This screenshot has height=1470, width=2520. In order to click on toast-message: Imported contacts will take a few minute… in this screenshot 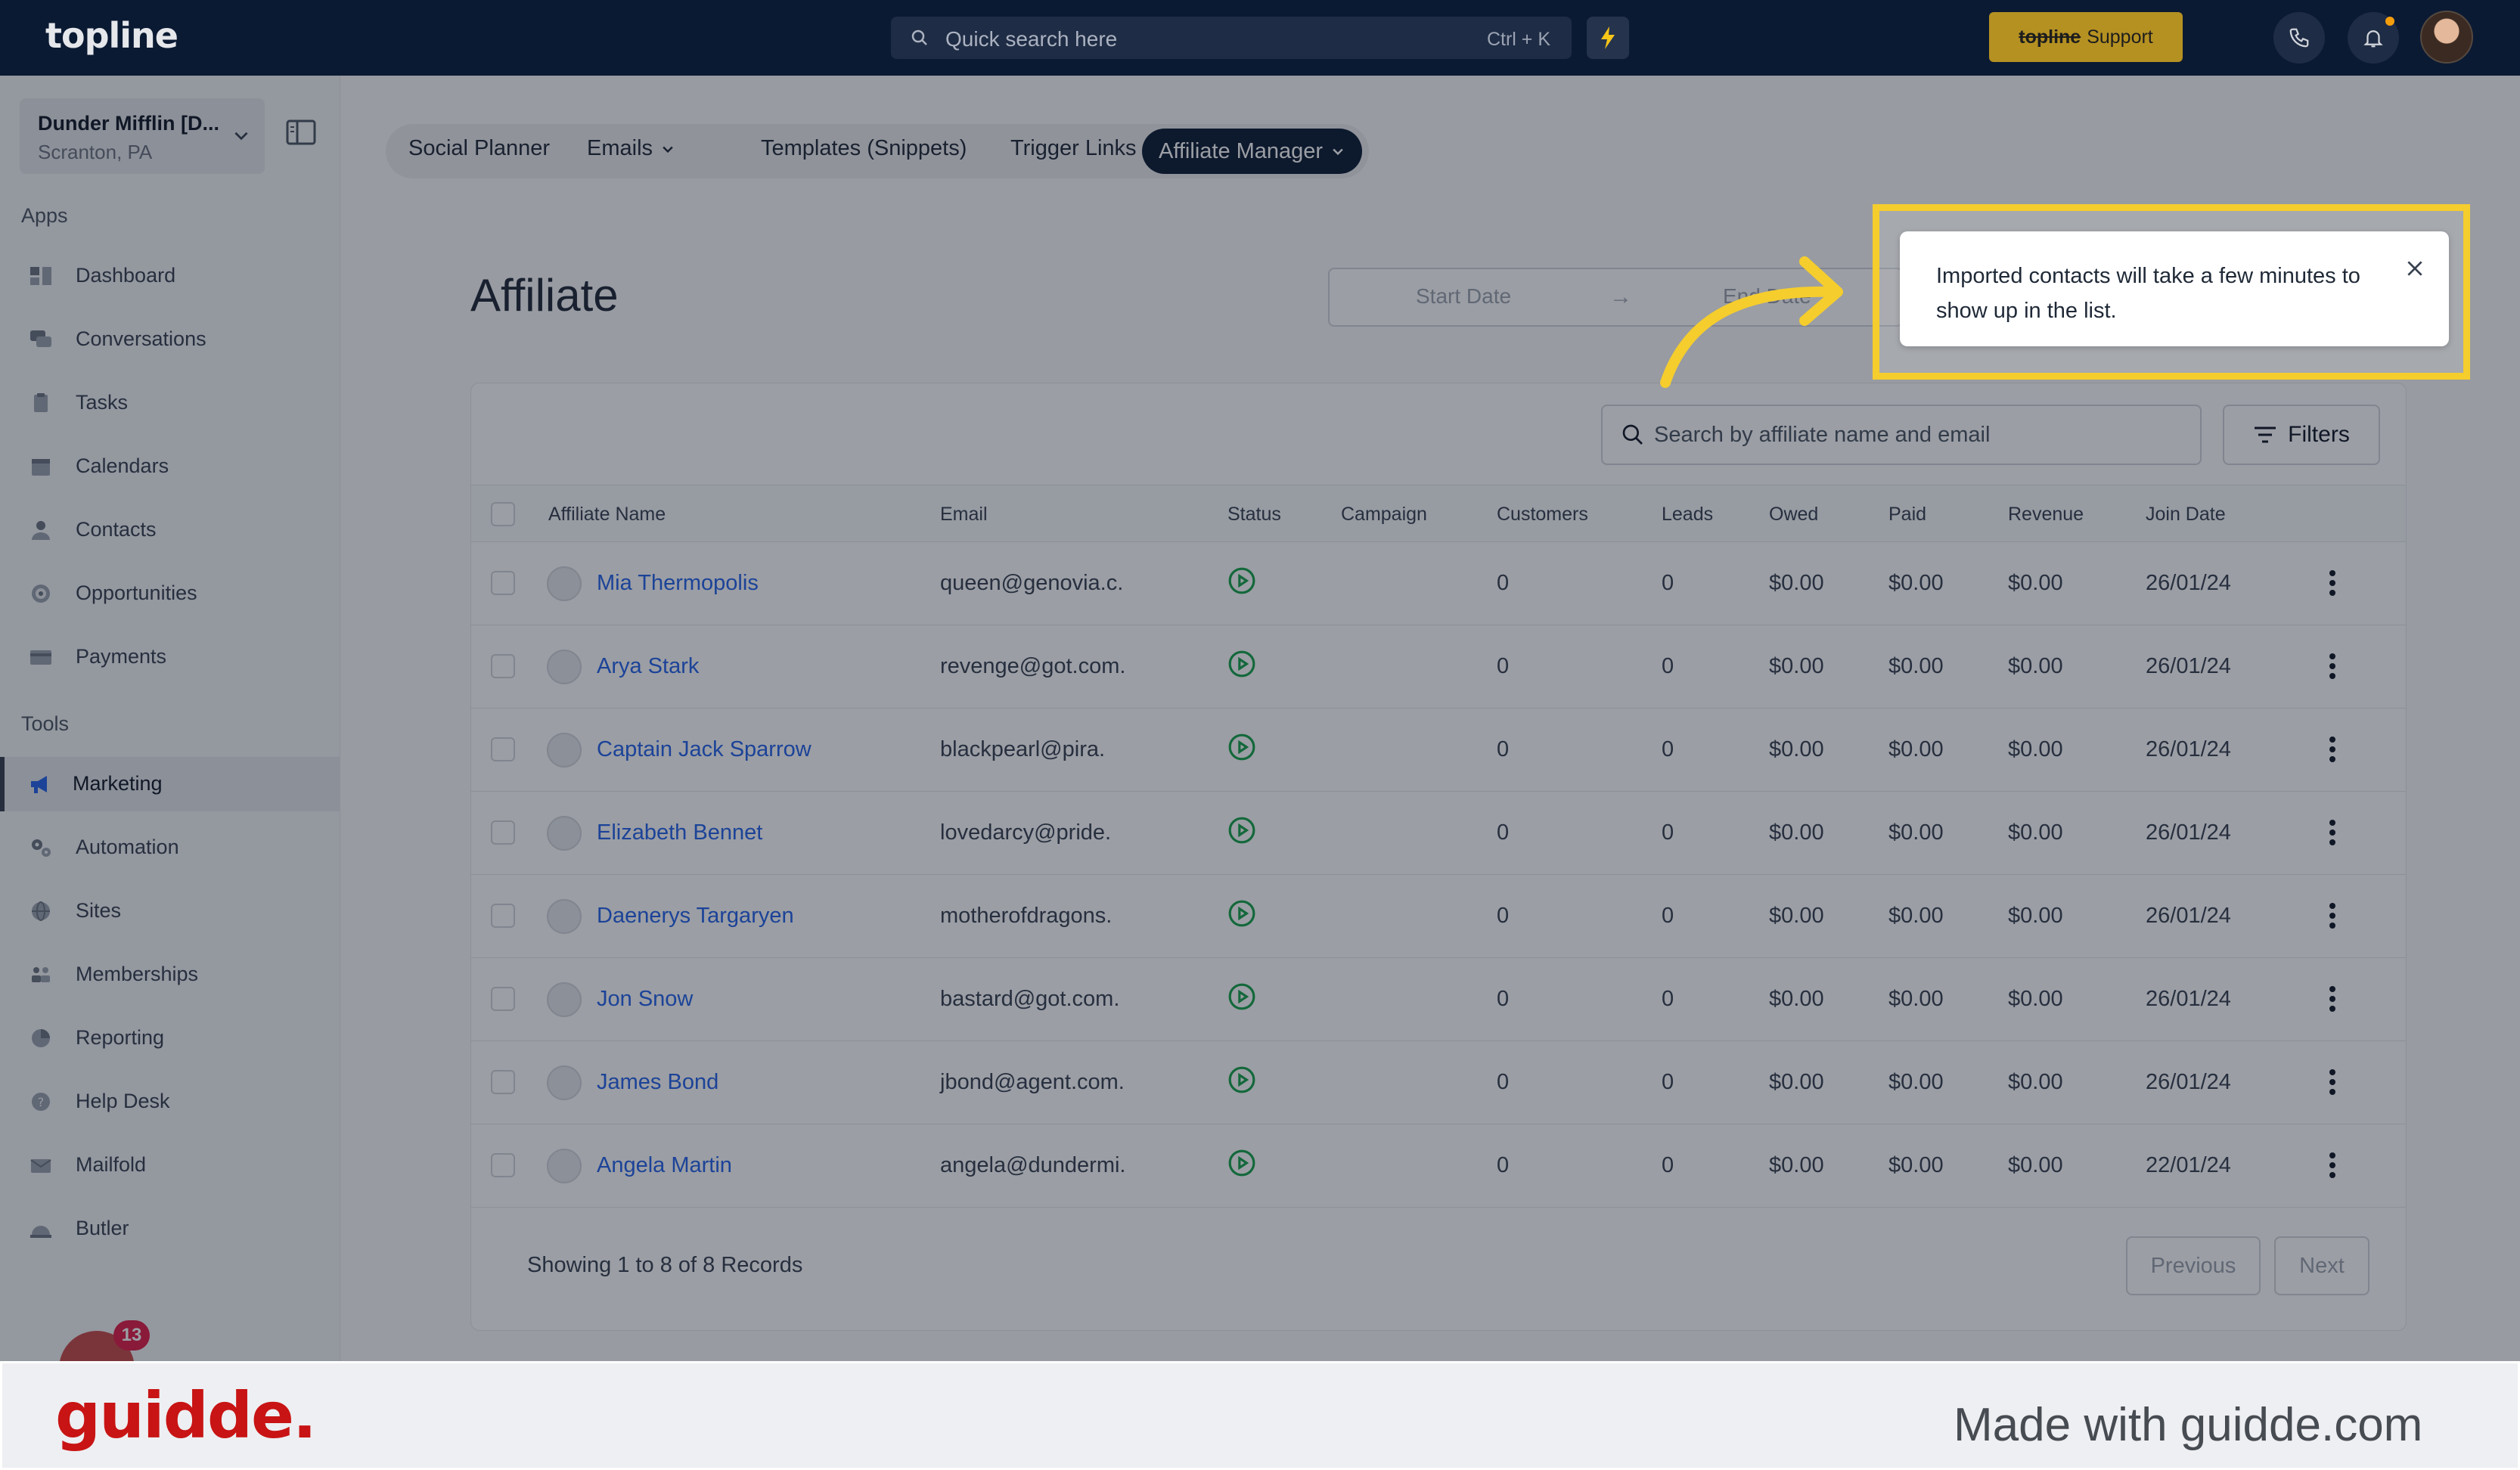, I will do `click(2148, 293)`.